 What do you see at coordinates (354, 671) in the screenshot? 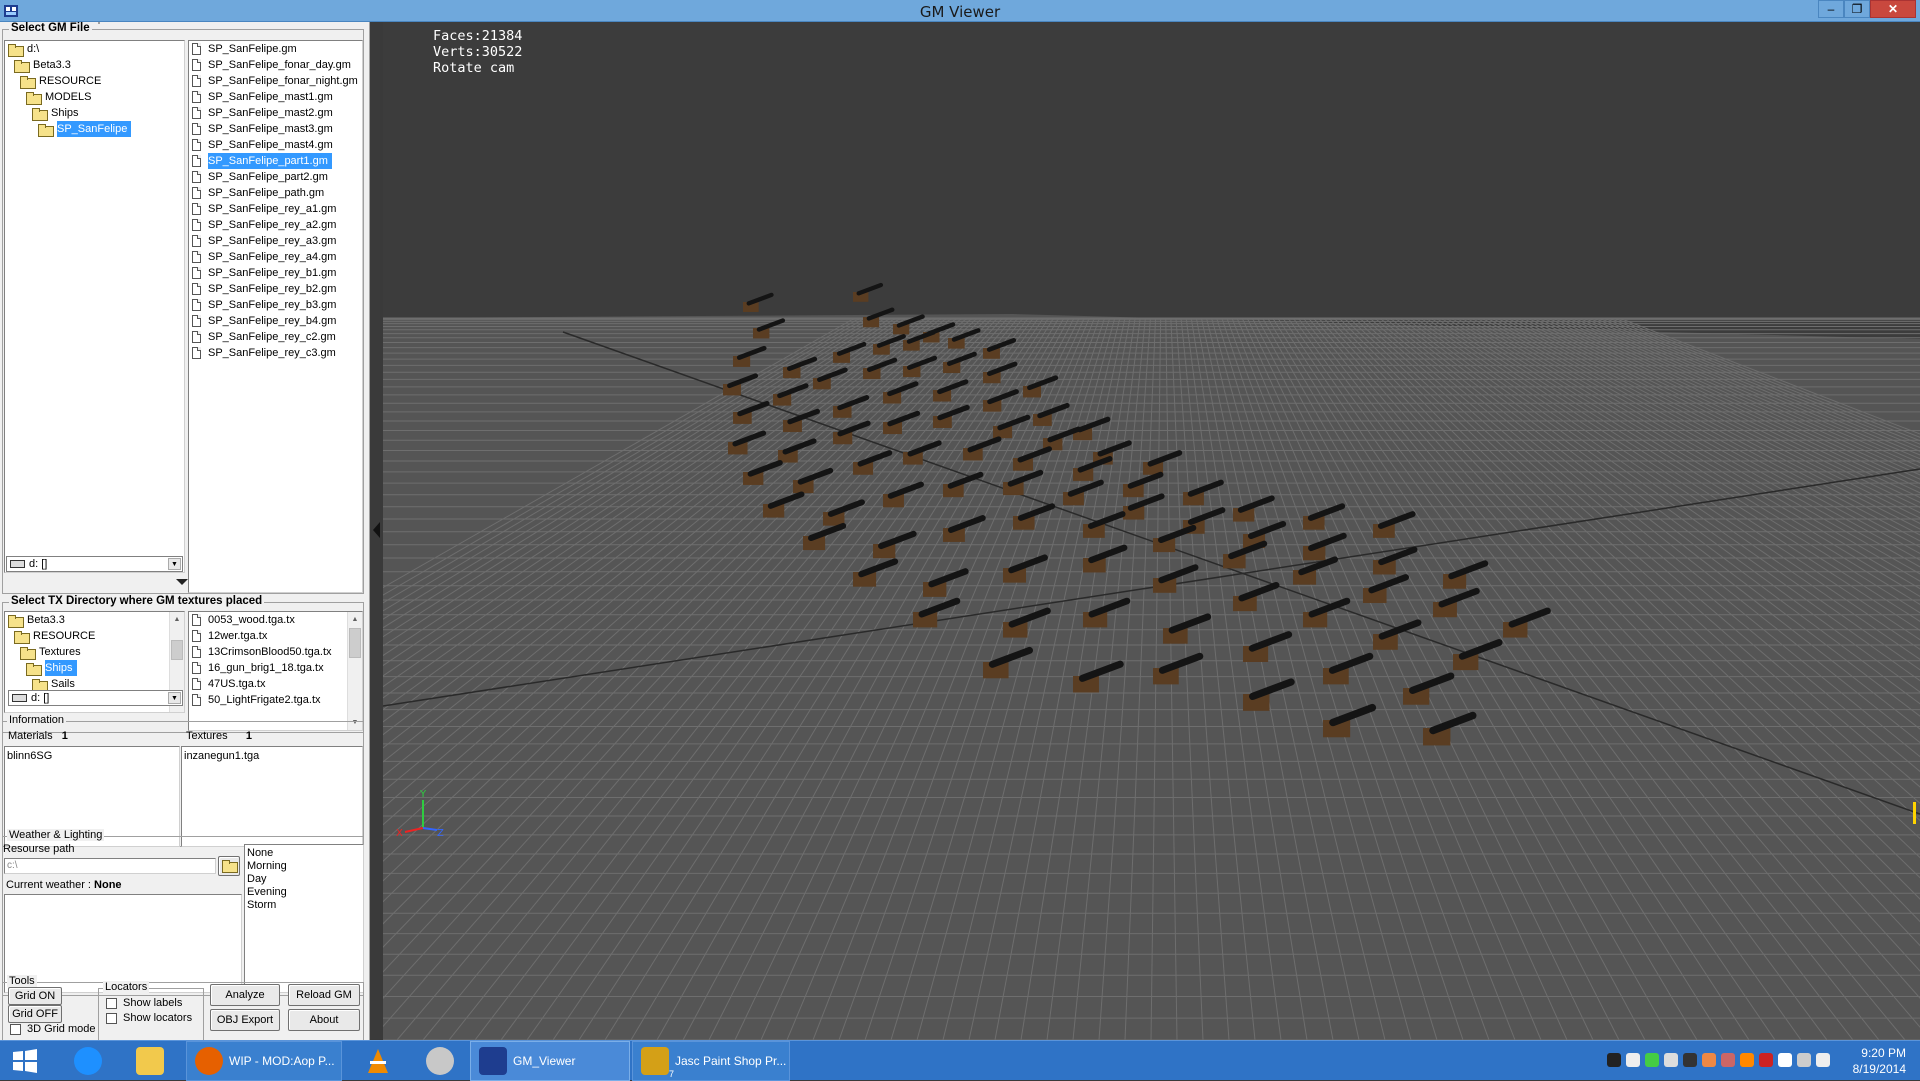
I see `tx-files-scrollbar: ▲ ▼` at bounding box center [354, 671].